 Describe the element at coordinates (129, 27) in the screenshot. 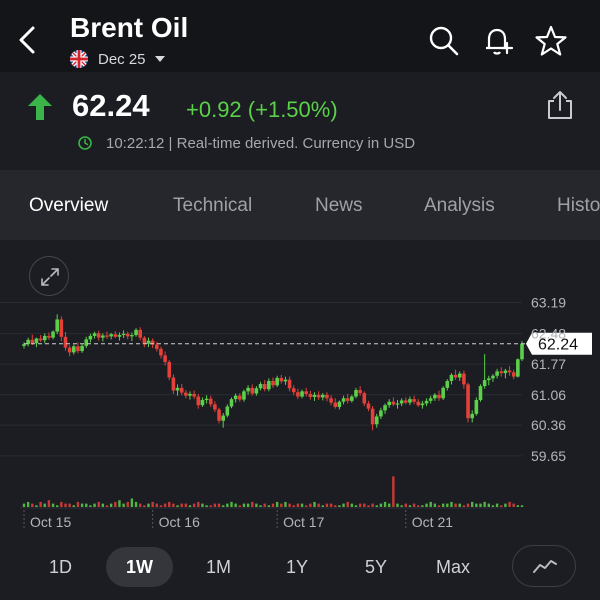

I see `instrument-title: Brent Oil` at that location.